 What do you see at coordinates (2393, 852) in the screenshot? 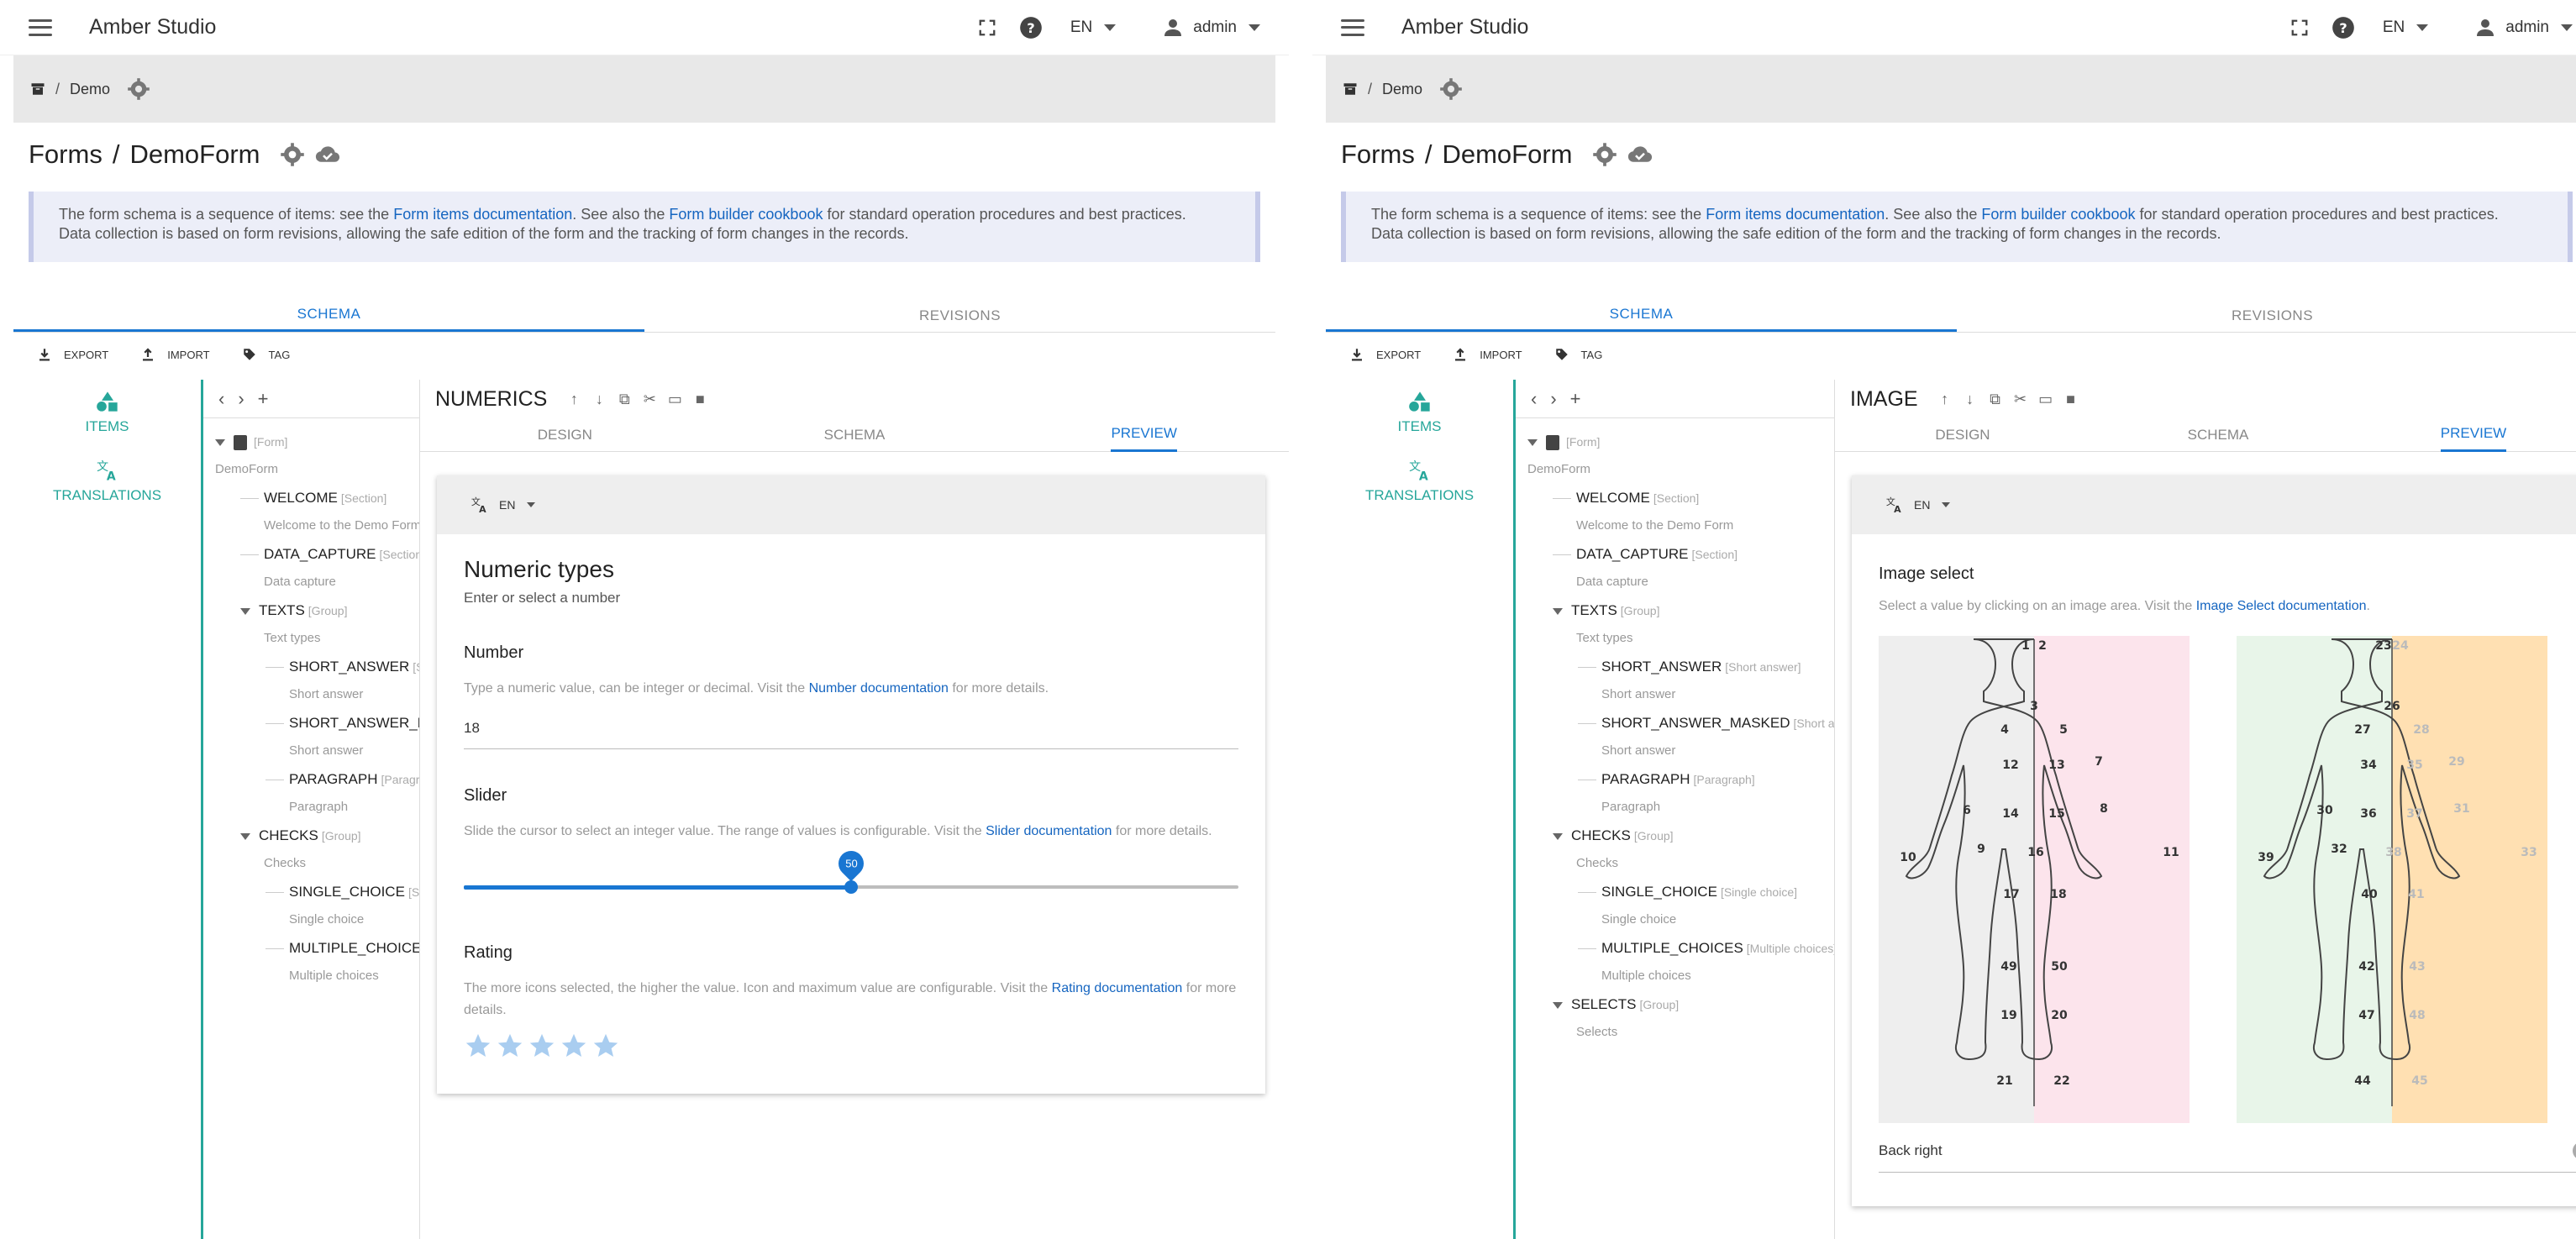
I see `body-region-label: 38` at bounding box center [2393, 852].